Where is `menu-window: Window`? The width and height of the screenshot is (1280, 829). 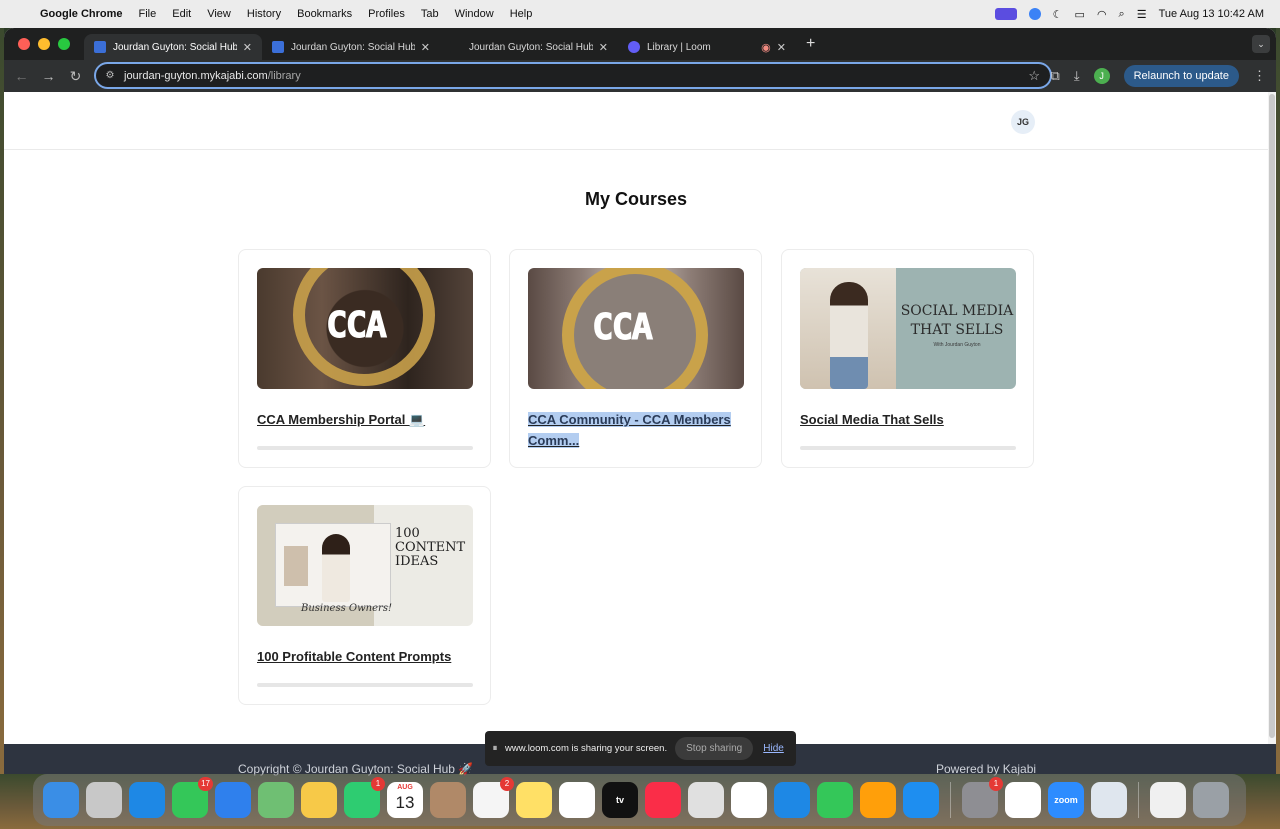 menu-window: Window is located at coordinates (474, 14).